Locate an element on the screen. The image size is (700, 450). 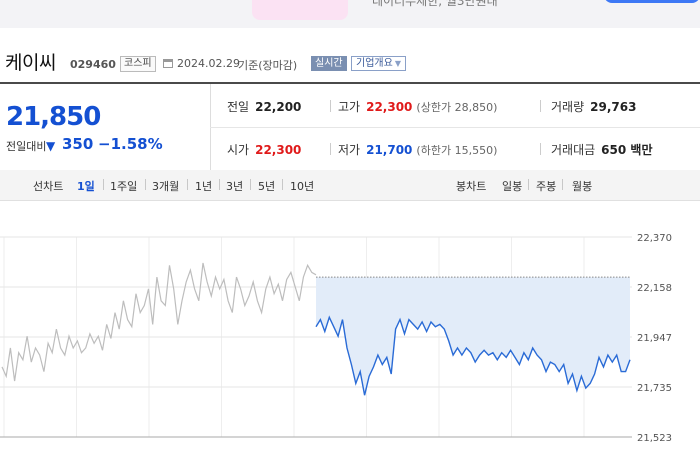
low-price: 저가 21,700 (하한가 15,550) is located at coordinates (417, 149).